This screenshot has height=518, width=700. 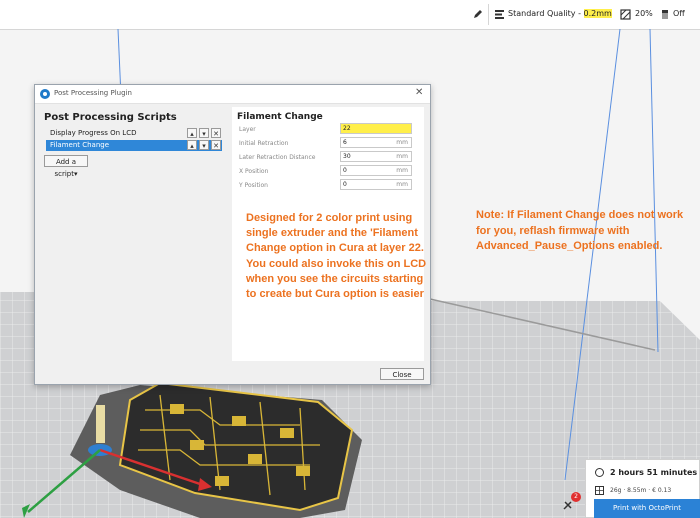 What do you see at coordinates (232, 94) in the screenshot?
I see `dialog-title-bar: Post Processing Plugin ✕` at bounding box center [232, 94].